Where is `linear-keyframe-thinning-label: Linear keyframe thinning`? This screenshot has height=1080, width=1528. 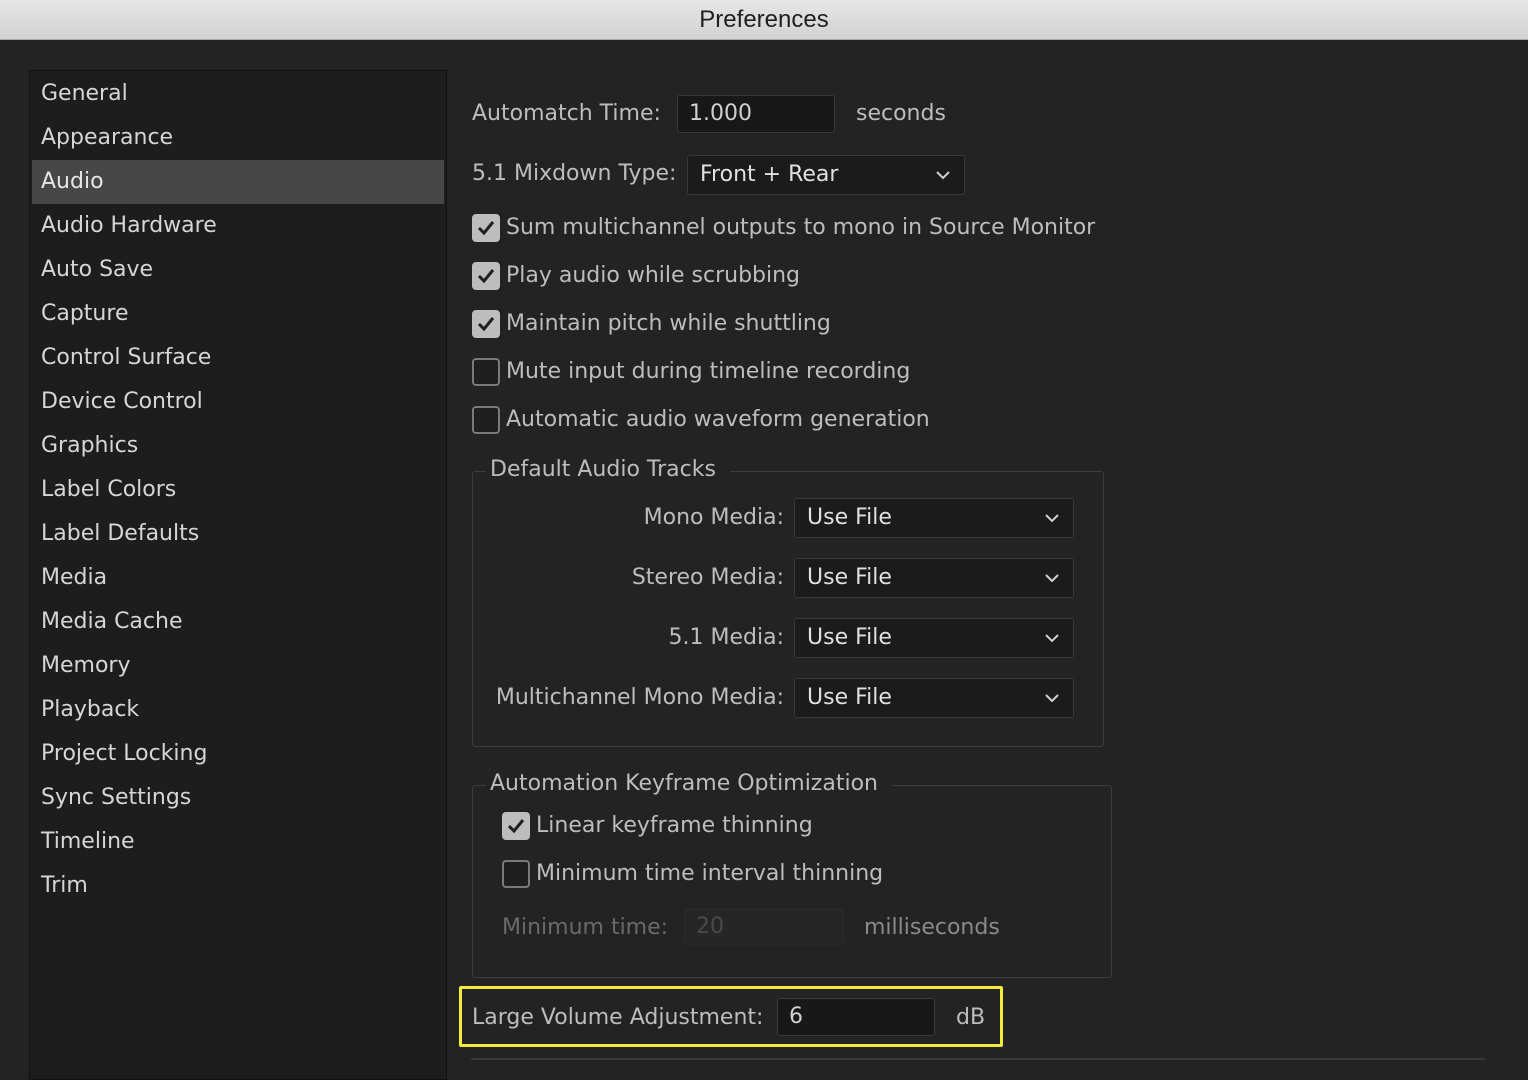
linear-keyframe-thinning-label: Linear keyframe thinning is located at coordinates (674, 826).